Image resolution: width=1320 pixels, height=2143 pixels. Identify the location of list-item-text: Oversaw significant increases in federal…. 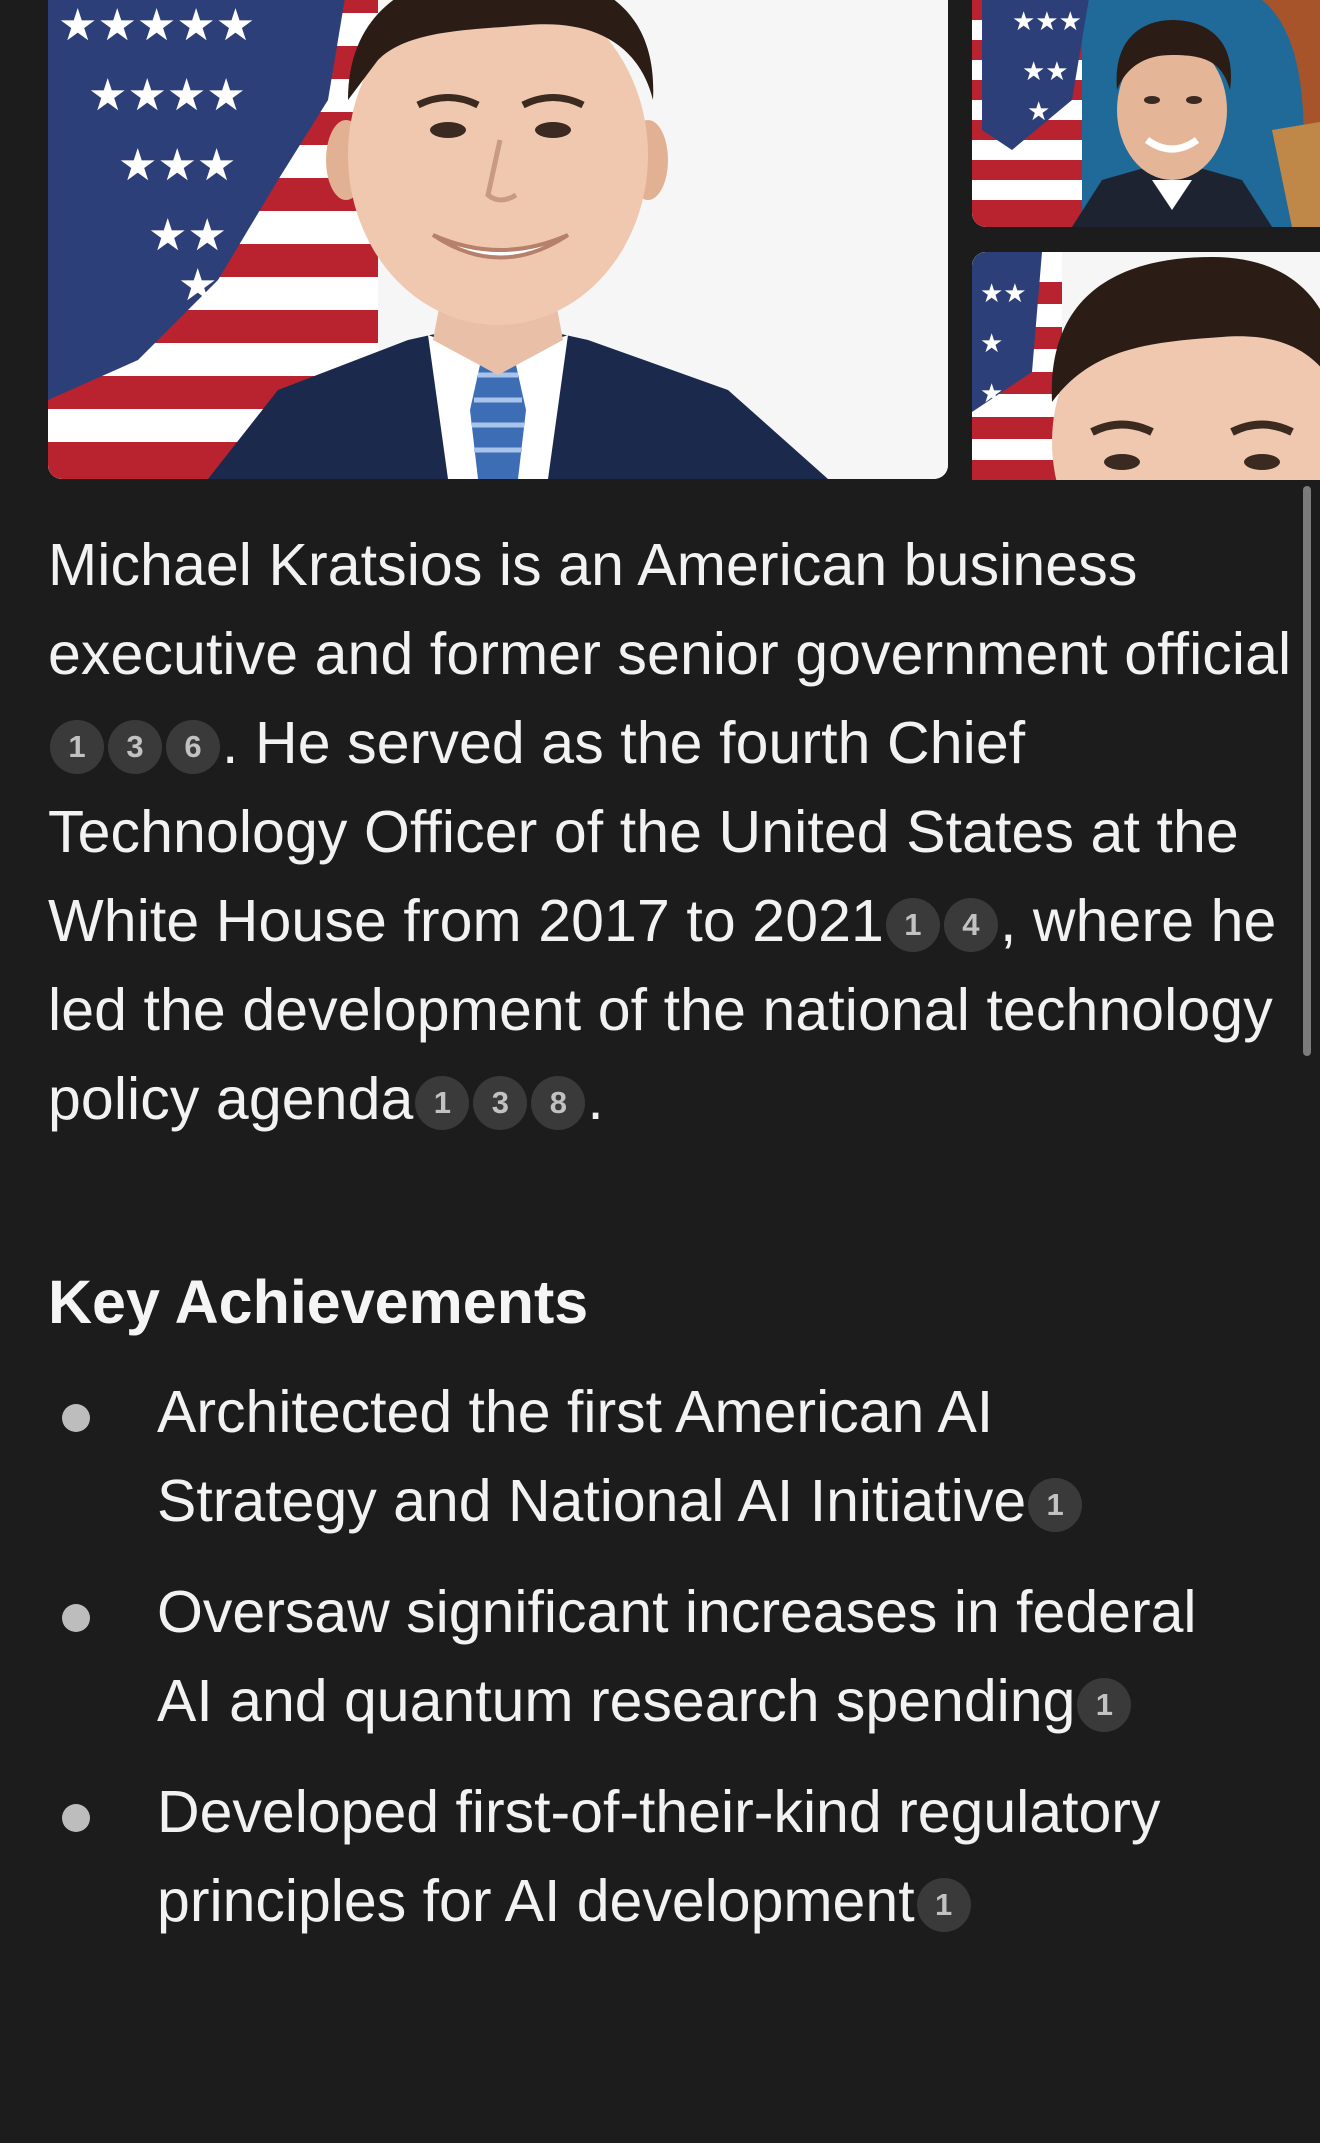
(677, 1656).